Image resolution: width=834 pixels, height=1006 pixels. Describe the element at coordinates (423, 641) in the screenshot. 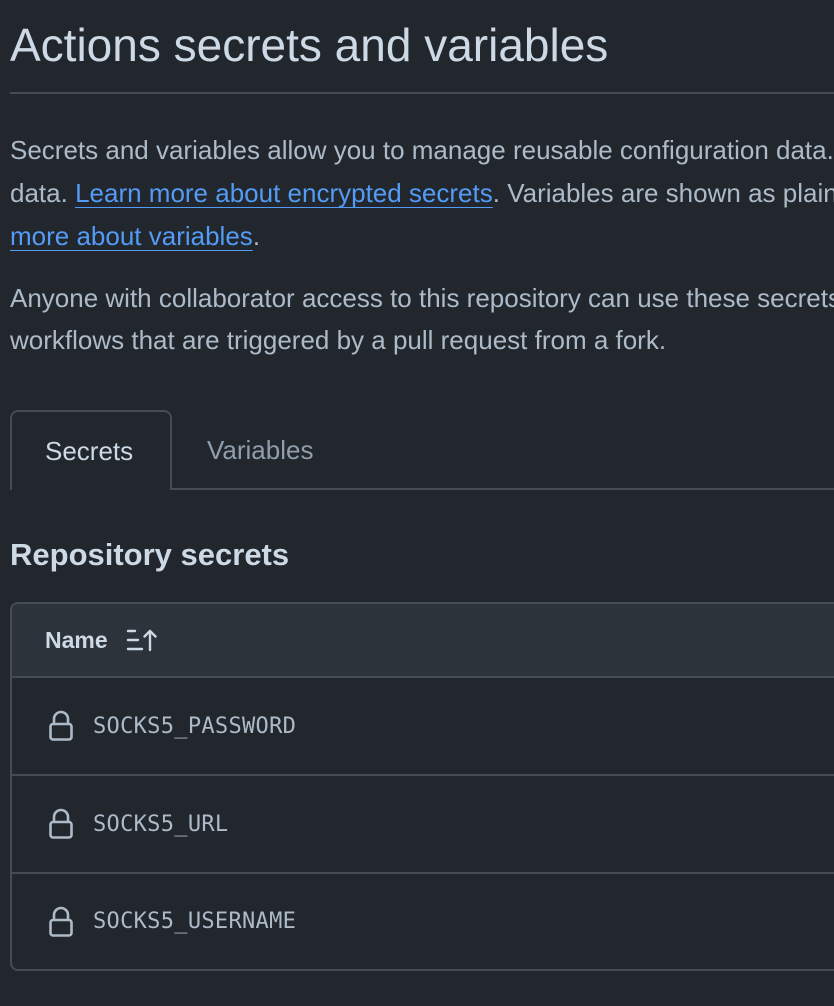

I see `table-header: Name` at that location.